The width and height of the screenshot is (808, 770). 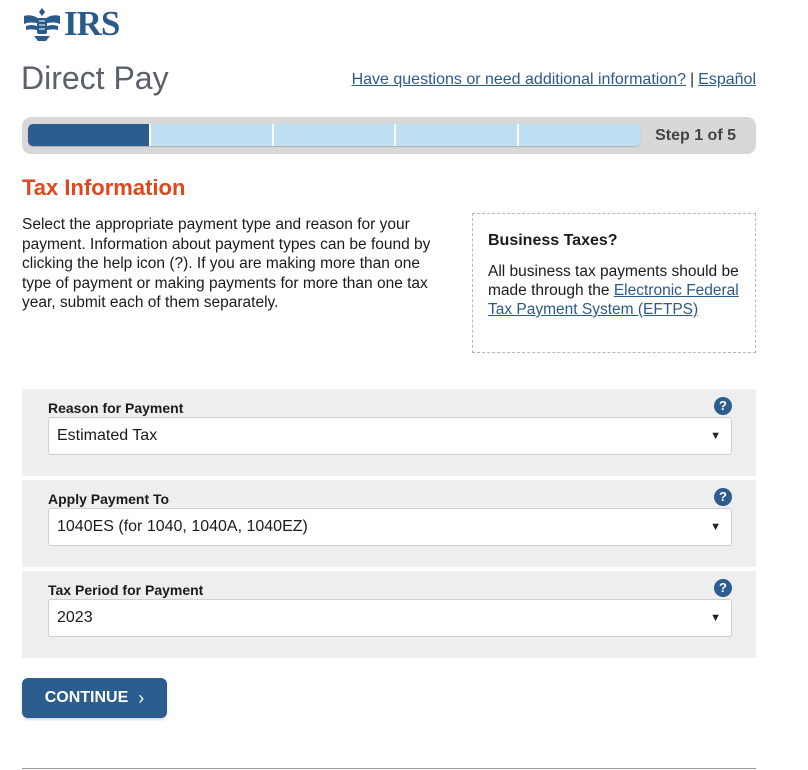 I want to click on business-taxes-title: Business Taxes?, so click(x=553, y=240).